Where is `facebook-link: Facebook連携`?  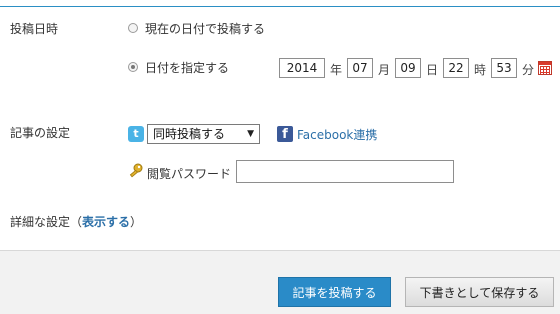
facebook-link: Facebook連携 is located at coordinates (337, 134).